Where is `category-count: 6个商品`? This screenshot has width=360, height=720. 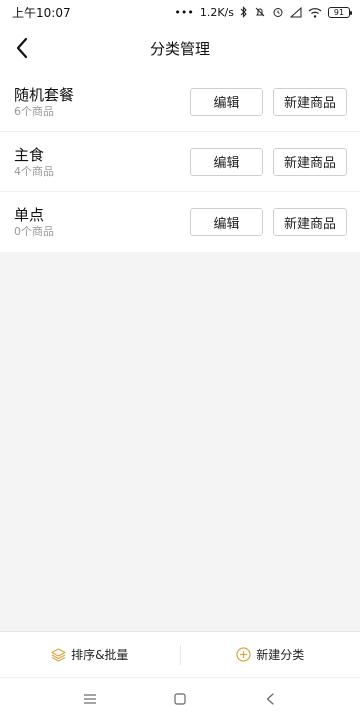
category-count: 6个商品 is located at coordinates (34, 111).